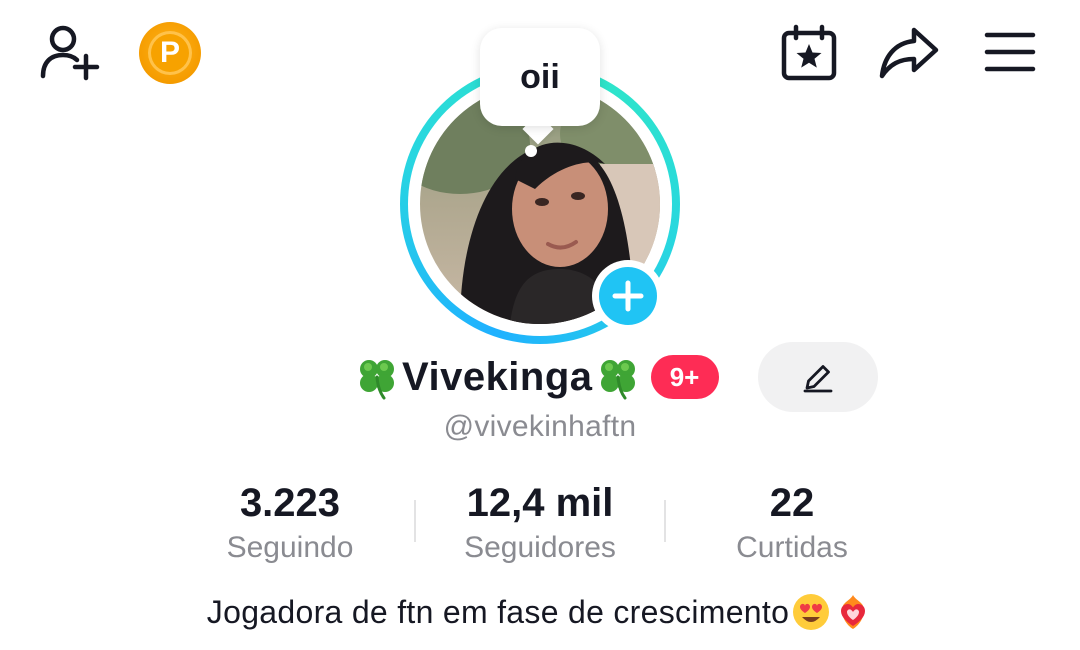  I want to click on stat-value: 3.223, so click(290, 503).